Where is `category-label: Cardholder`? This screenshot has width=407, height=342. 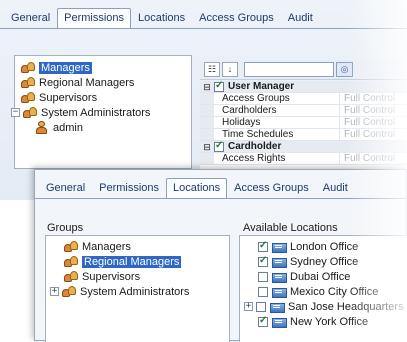 category-label: Cardholder is located at coordinates (255, 146).